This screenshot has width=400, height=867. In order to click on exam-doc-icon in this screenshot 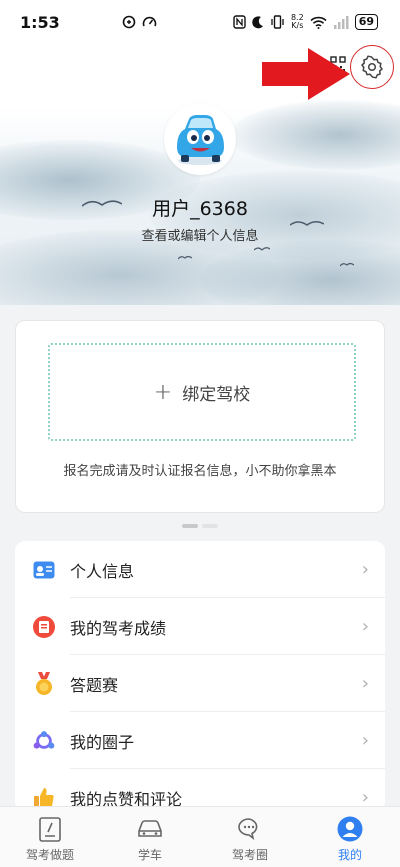, I will do `click(50, 829)`.